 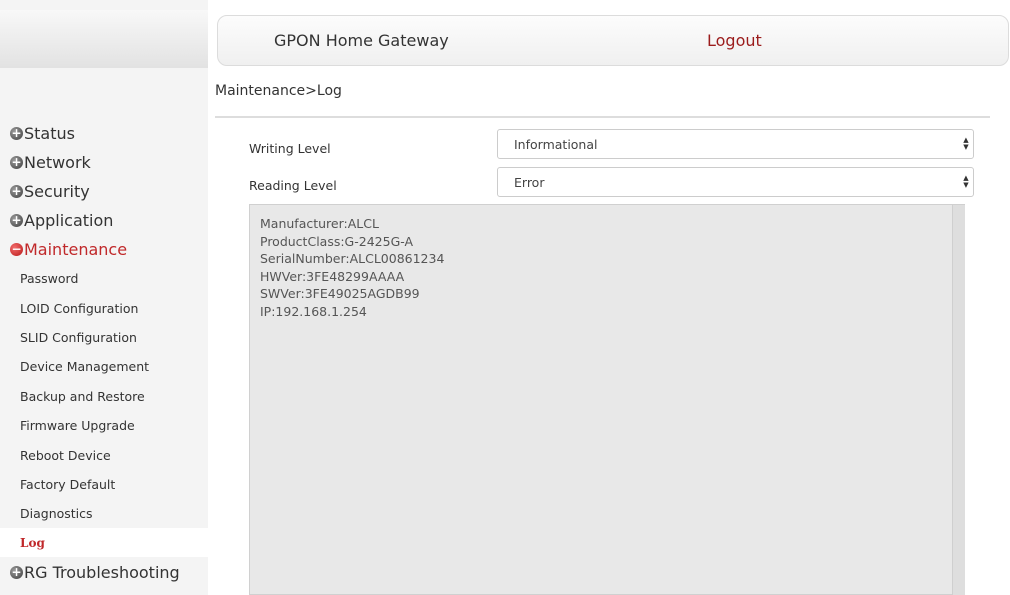 I want to click on menu-application: + Application, so click(x=61, y=220).